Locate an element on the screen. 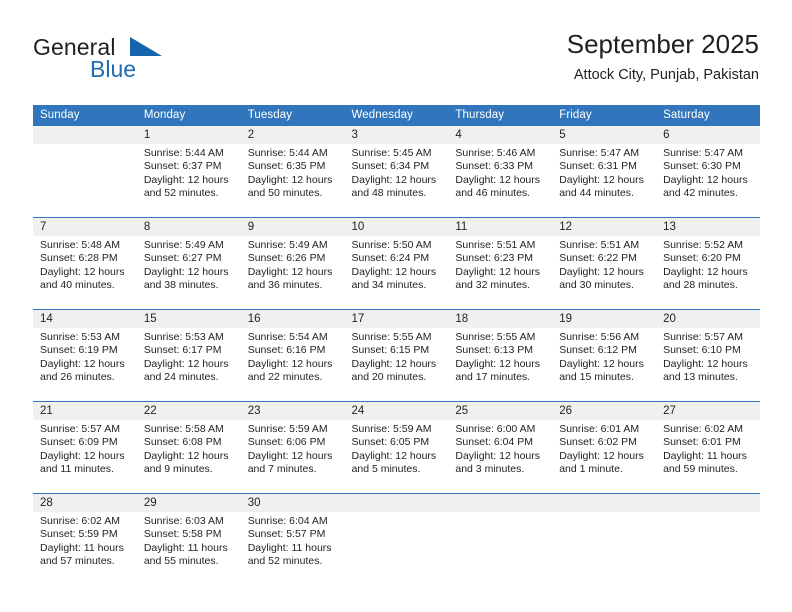  day-number-cell: 27 is located at coordinates (708, 410).